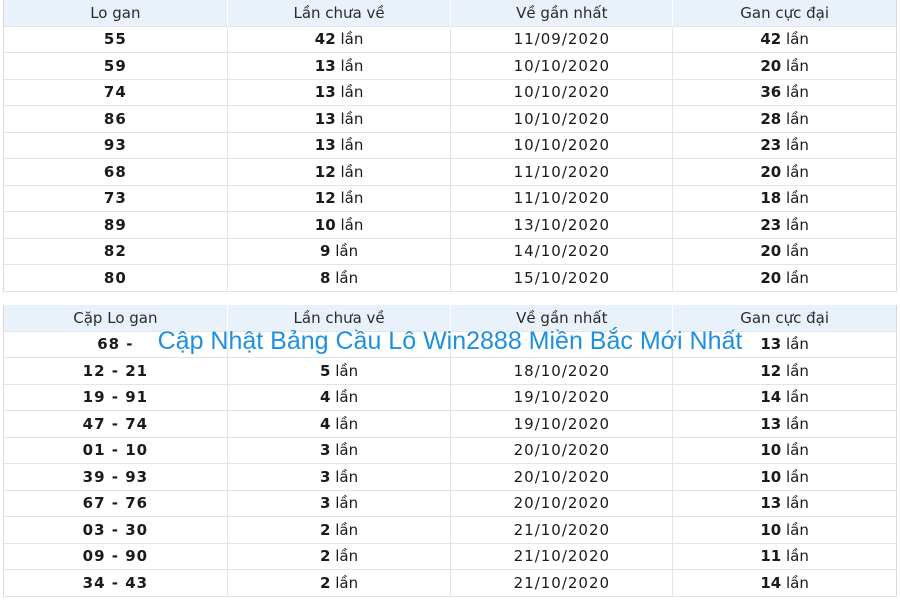 Image resolution: width=900 pixels, height=600 pixels. Describe the element at coordinates (450, 556) in the screenshot. I see `table-row: 09 - 90 2 lần 21/10/2020 11 lần` at that location.